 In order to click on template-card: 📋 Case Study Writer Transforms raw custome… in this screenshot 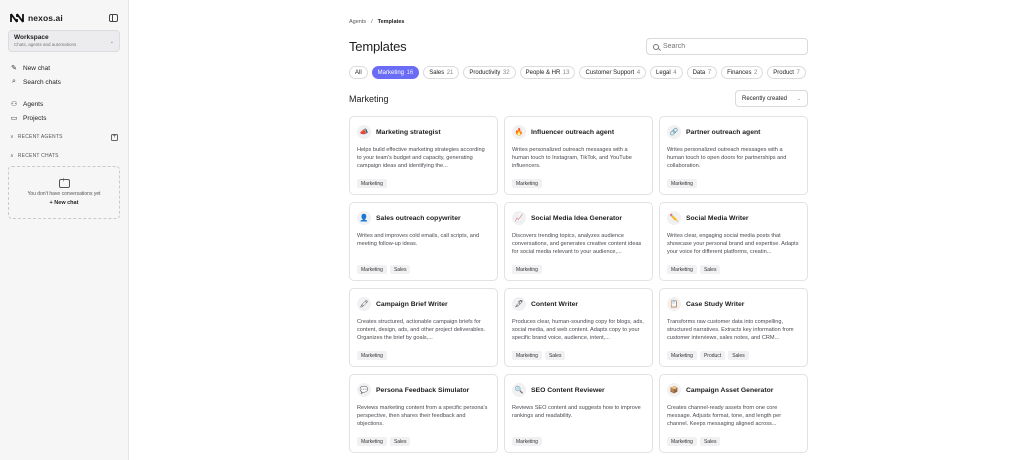, I will do `click(733, 327)`.